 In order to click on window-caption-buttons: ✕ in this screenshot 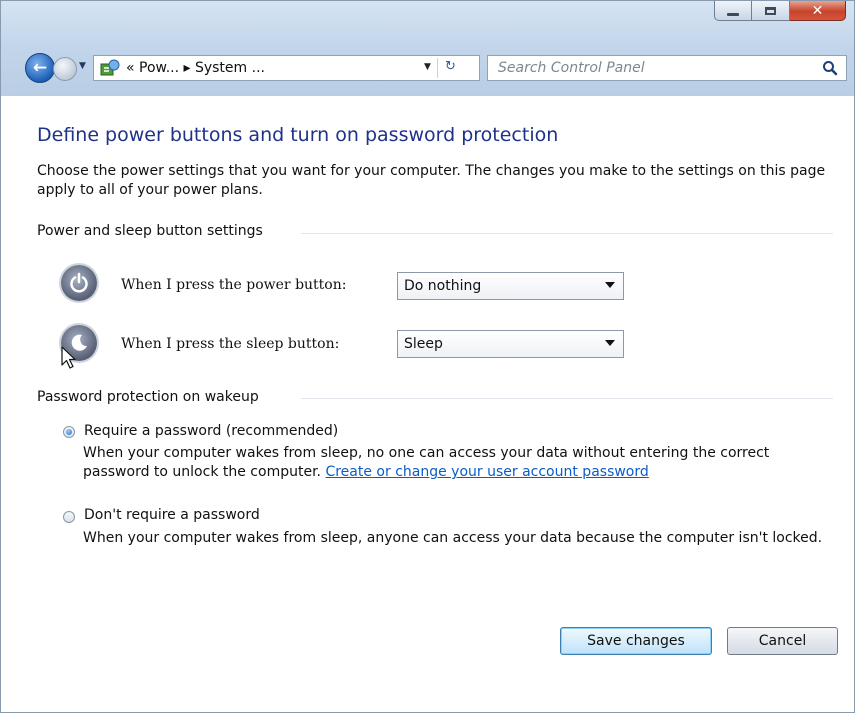, I will do `click(780, 11)`.